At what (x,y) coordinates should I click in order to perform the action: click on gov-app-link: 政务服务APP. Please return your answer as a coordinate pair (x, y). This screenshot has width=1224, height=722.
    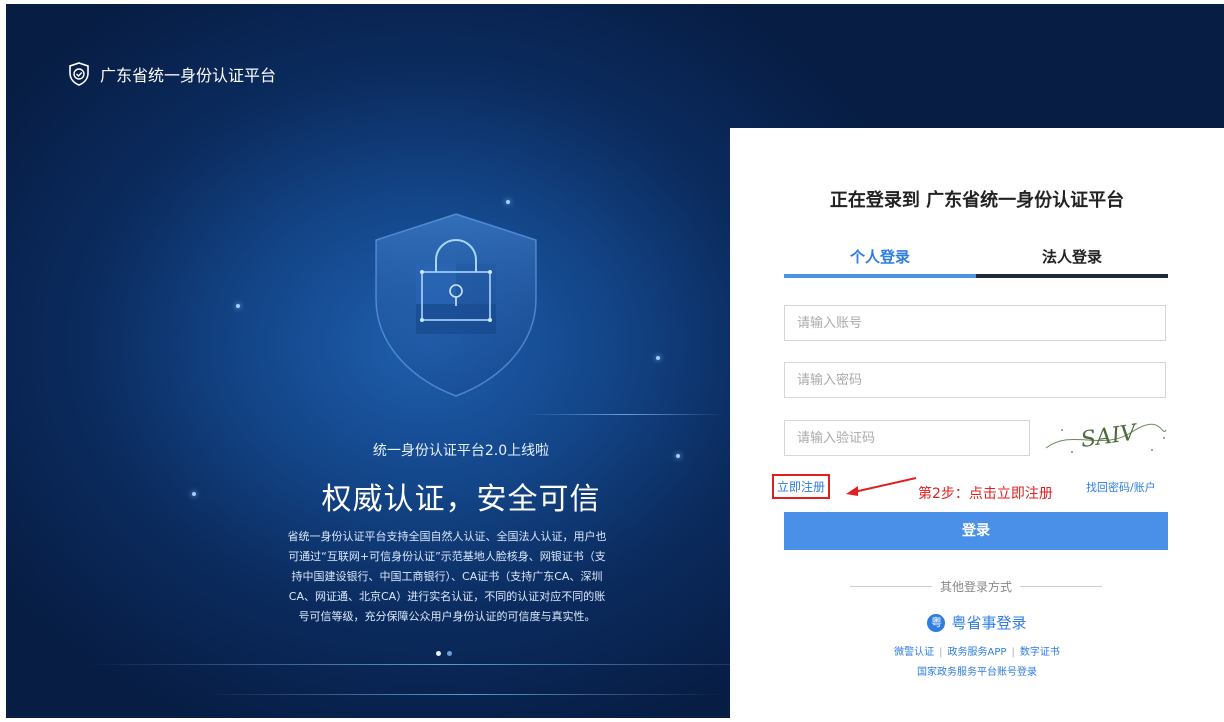
    Looking at the image, I should click on (977, 652).